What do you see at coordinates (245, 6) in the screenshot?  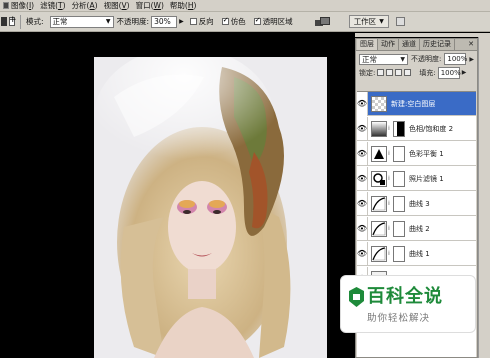 I see `menu-bar: 图像(I) 滤镜(T) 分析(A) 视图(V) 窗口(W) 帮助(H)` at bounding box center [245, 6].